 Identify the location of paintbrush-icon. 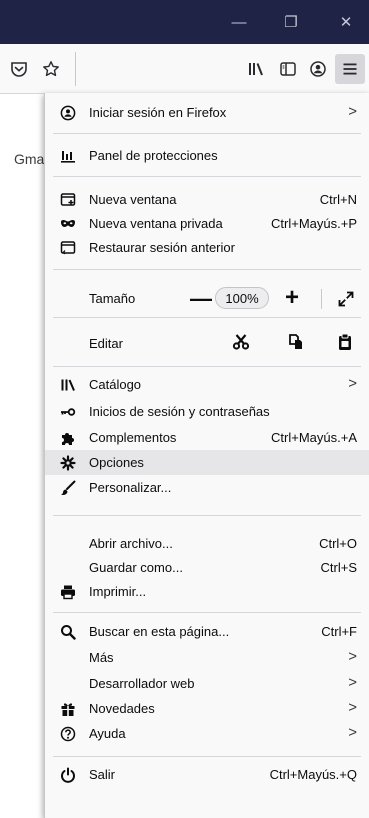
(67, 487).